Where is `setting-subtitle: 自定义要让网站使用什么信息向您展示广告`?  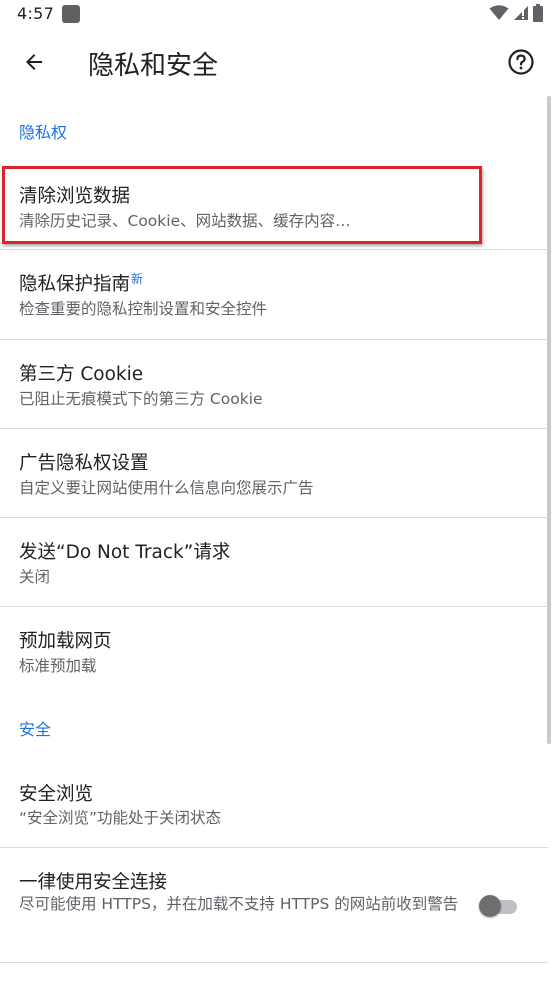
setting-subtitle: 自定义要让网站使用什么信息向您展示广告 is located at coordinates (166, 488).